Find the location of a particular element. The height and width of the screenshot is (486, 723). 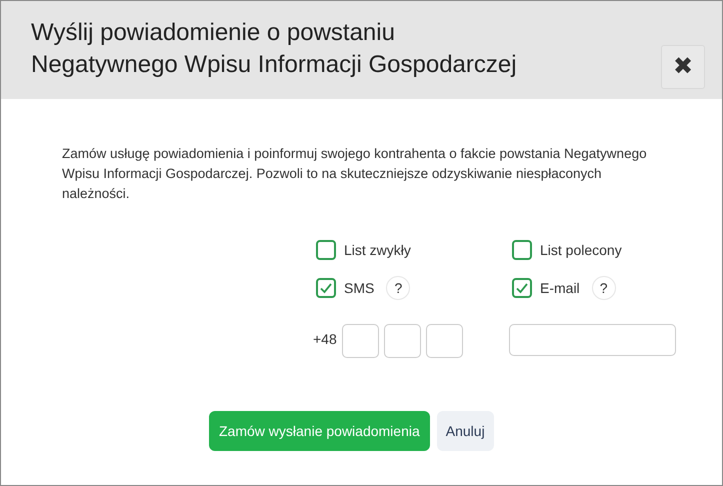

option-label: SMS is located at coordinates (359, 288).